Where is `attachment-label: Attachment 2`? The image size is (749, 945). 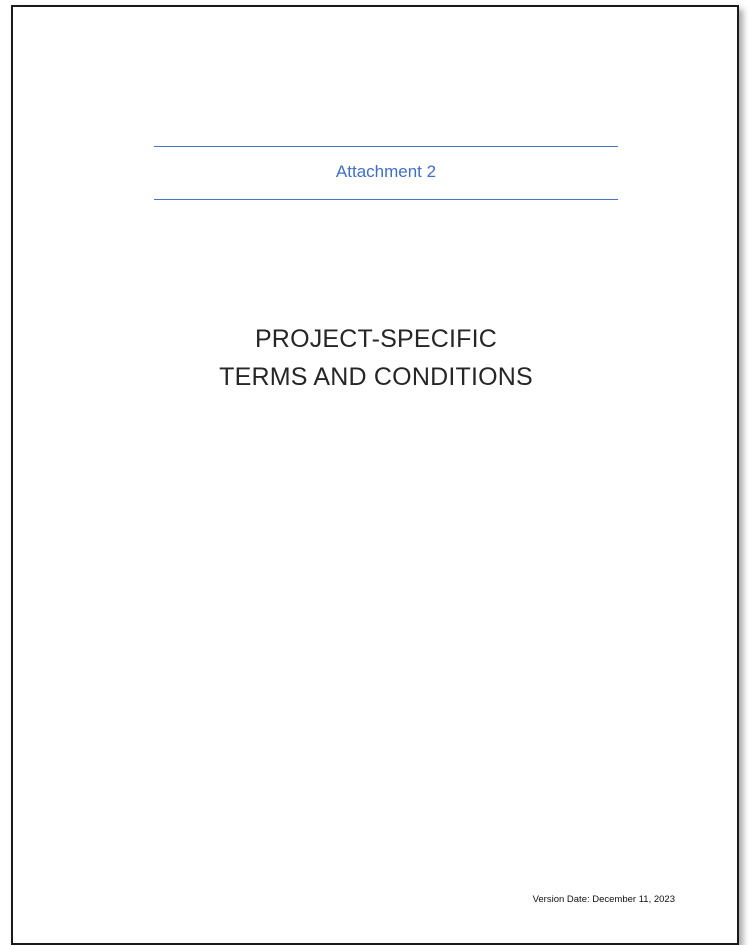
attachment-label: Attachment 2 is located at coordinates (386, 171).